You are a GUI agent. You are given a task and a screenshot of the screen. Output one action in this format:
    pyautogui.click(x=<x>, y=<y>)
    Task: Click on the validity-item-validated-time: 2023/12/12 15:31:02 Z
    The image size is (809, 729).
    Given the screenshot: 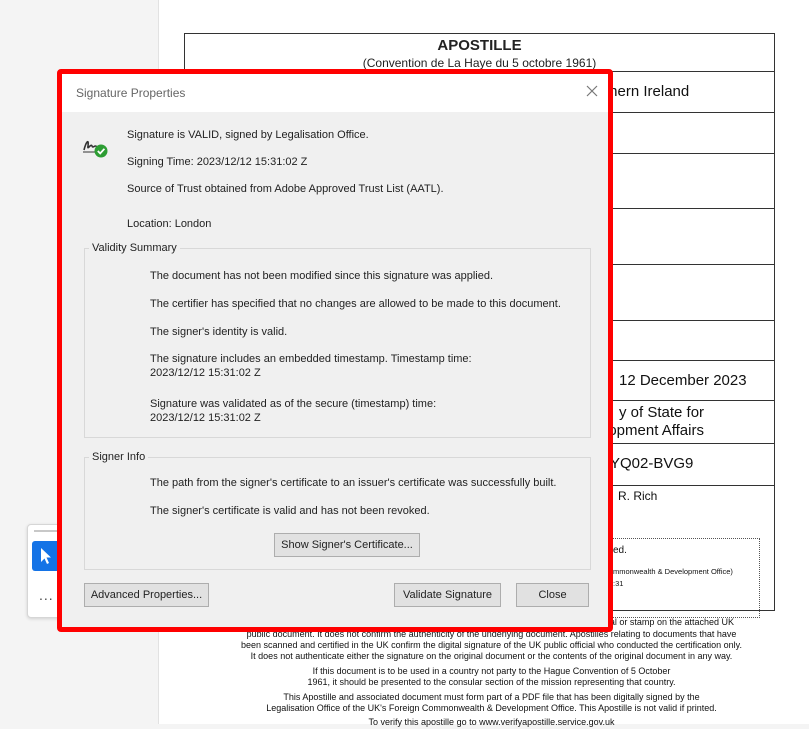 What is the action you would take?
    pyautogui.click(x=205, y=418)
    